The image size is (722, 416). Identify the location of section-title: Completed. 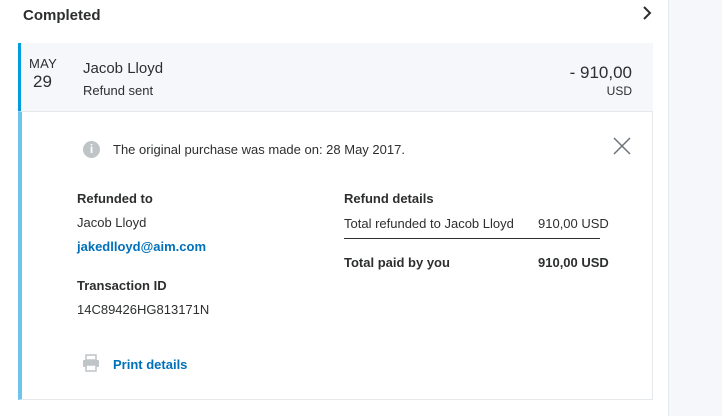
(62, 15).